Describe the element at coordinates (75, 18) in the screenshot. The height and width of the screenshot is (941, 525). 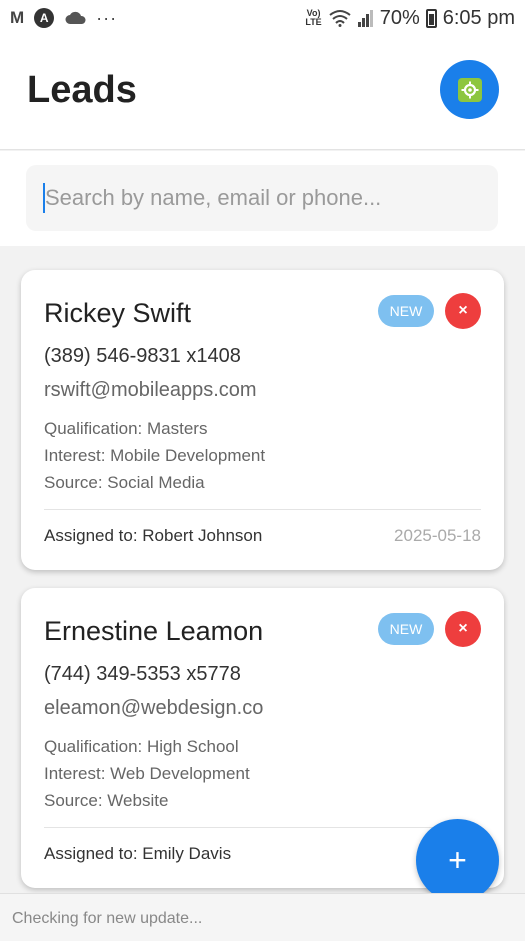
I see `cloud-icon` at that location.